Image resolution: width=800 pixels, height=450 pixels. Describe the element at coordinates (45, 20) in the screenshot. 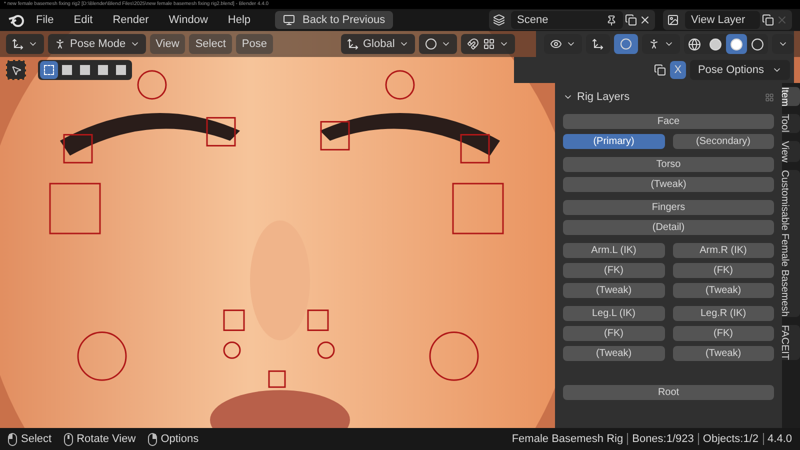

I see `menu-item: File` at that location.